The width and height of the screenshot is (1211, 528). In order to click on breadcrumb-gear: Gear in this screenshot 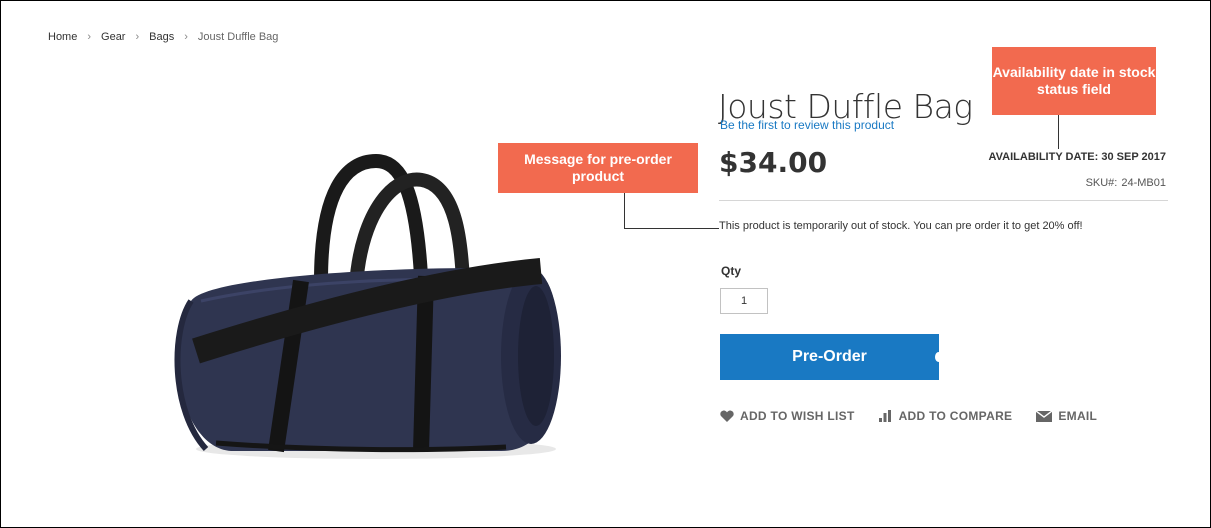, I will do `click(113, 37)`.